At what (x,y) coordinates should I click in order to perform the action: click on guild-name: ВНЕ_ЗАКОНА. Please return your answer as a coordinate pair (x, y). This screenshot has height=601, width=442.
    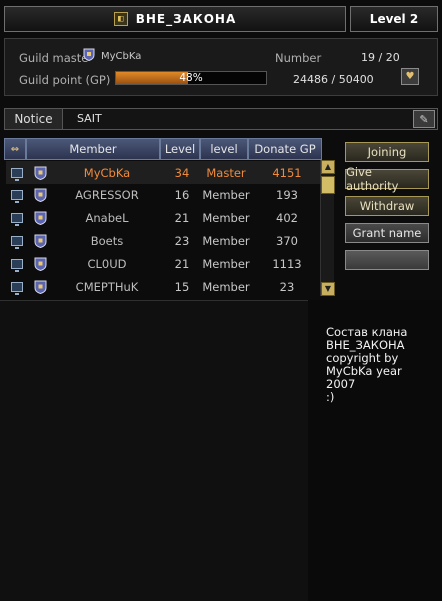
    Looking at the image, I should click on (186, 19).